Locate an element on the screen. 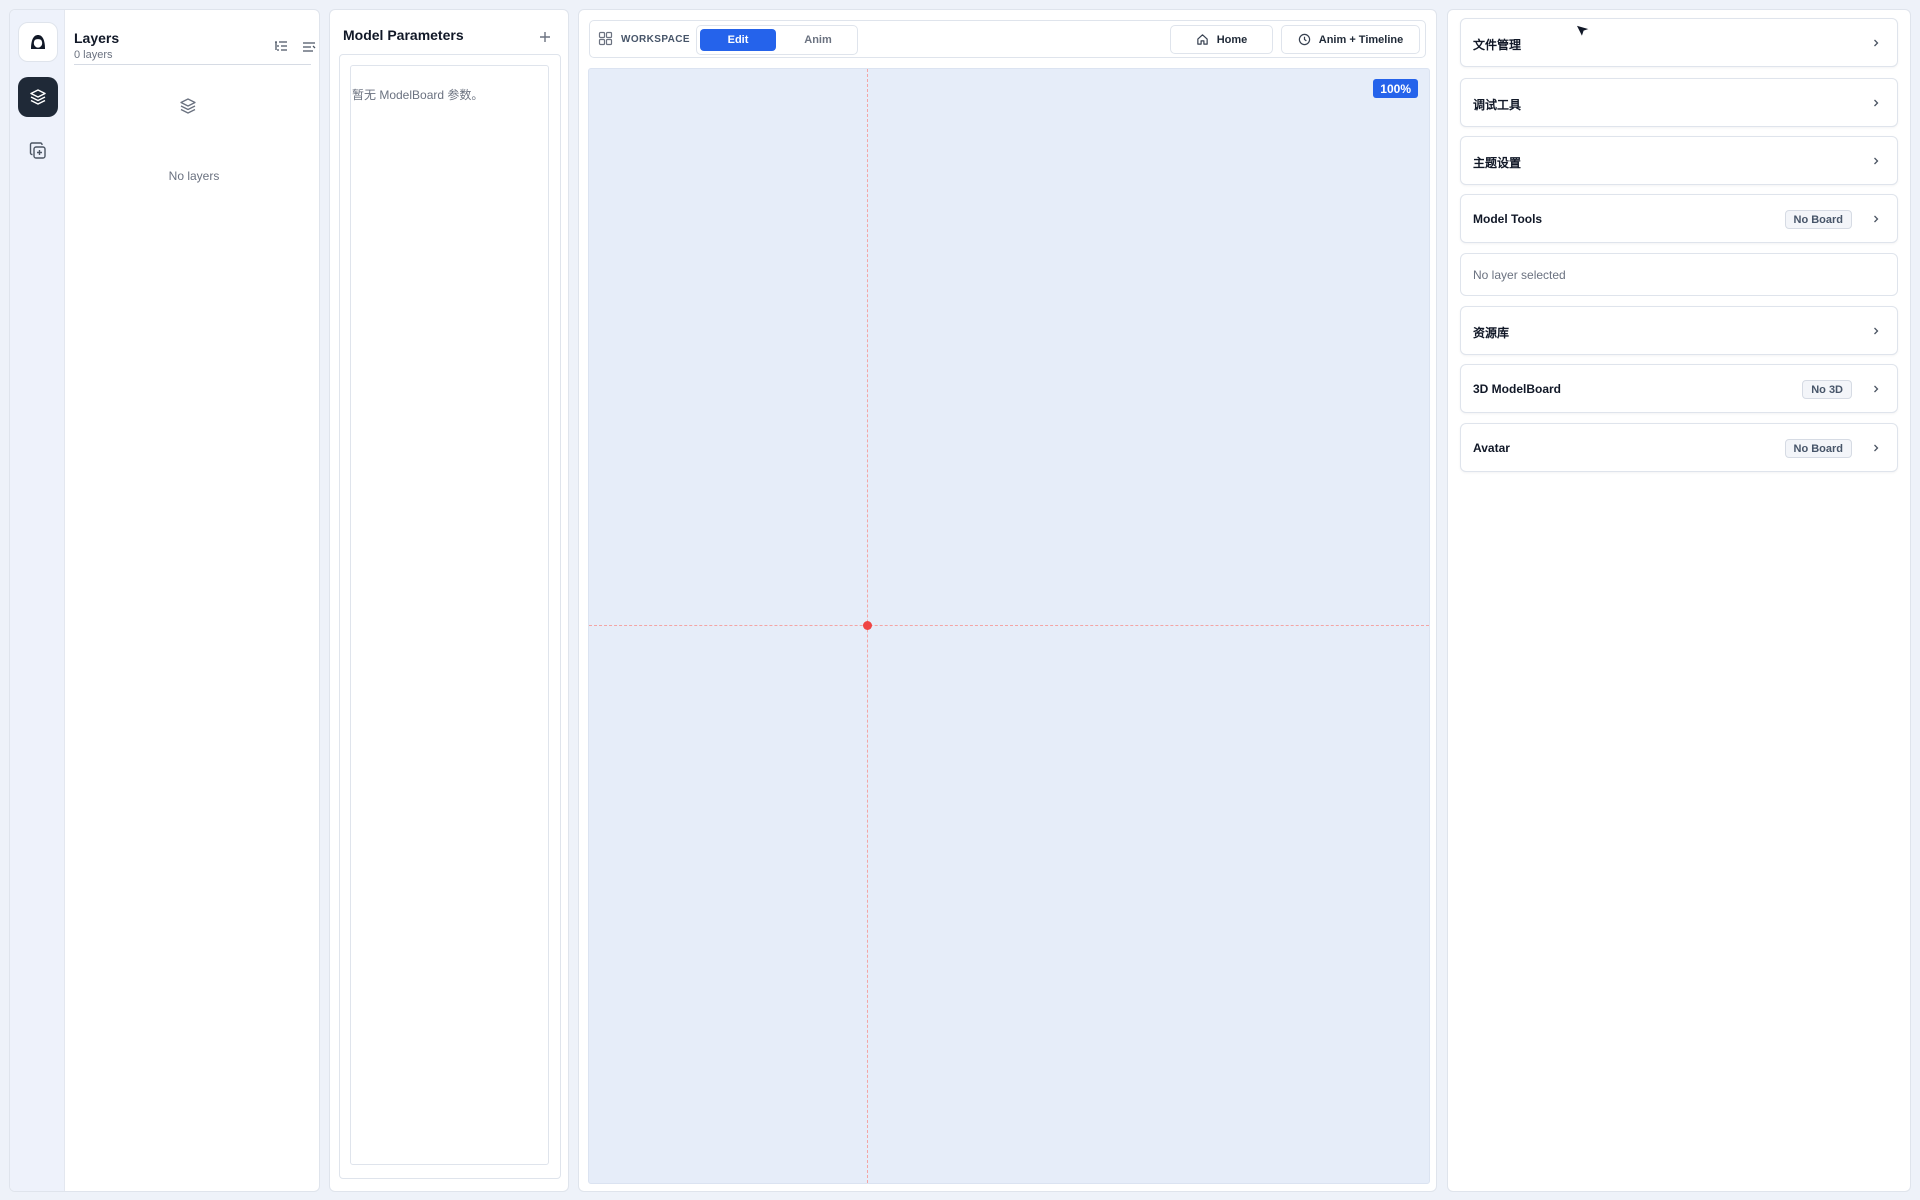  section-debug-tools: 调试工具 is located at coordinates (1679, 102).